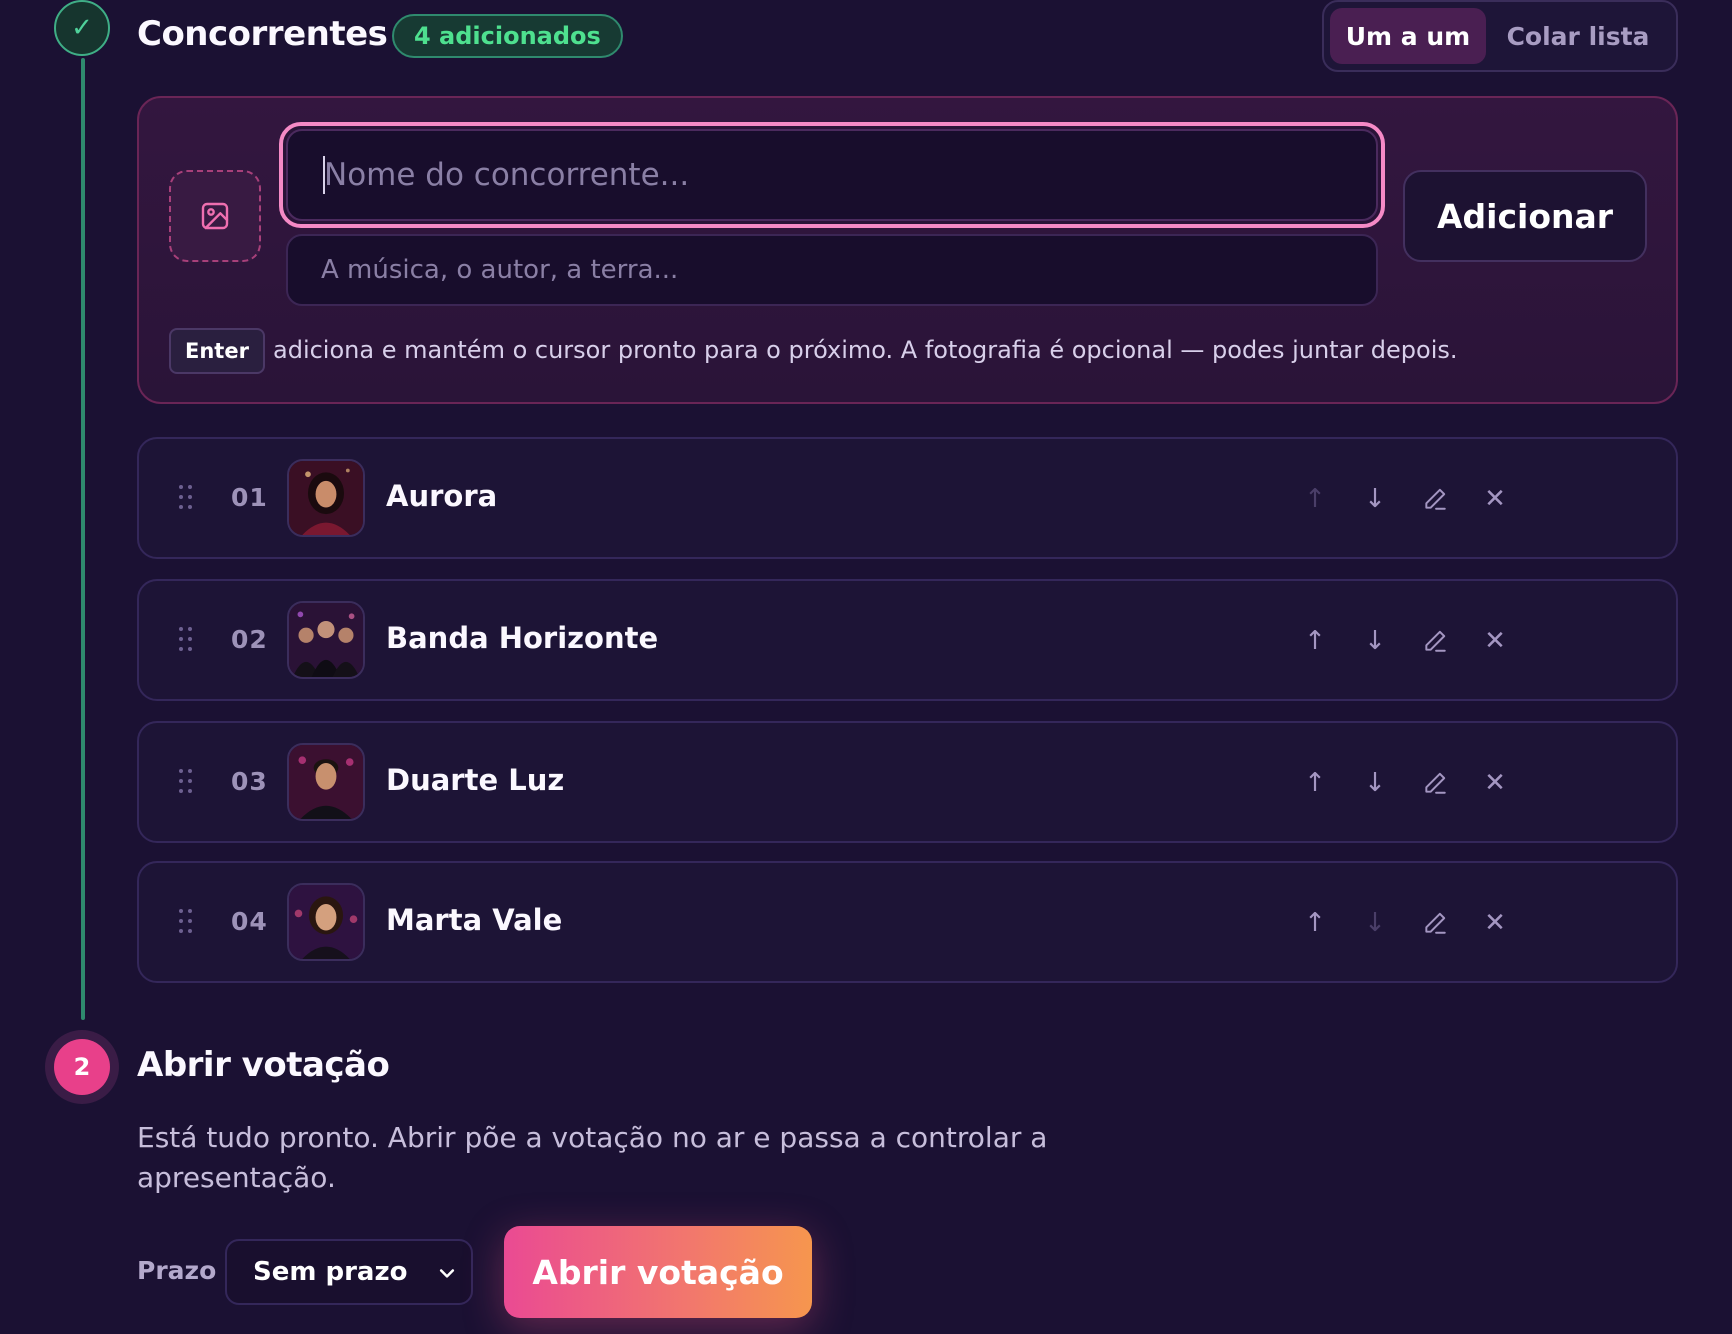 This screenshot has width=1732, height=1334. I want to click on photo-upload-button, so click(215, 216).